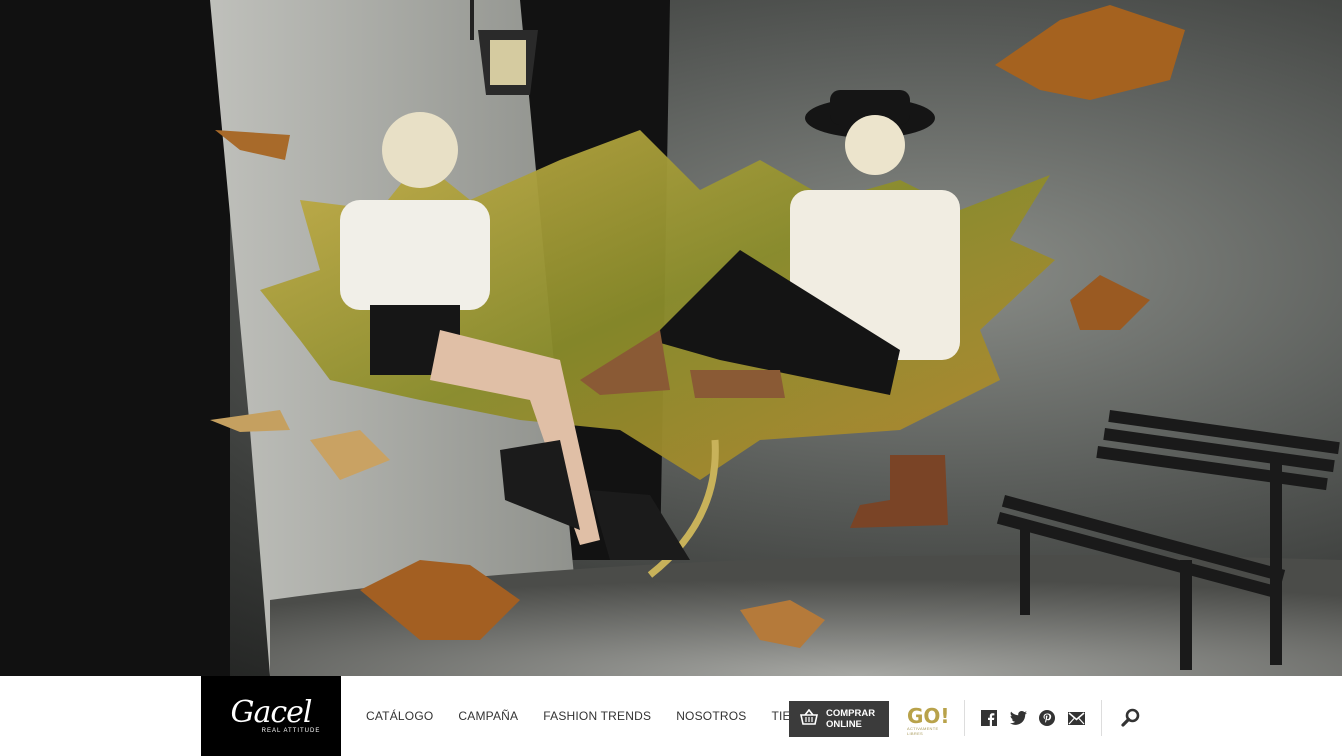 The width and height of the screenshot is (1342, 756). Describe the element at coordinates (989, 718) in the screenshot. I see `facebook-icon` at that location.